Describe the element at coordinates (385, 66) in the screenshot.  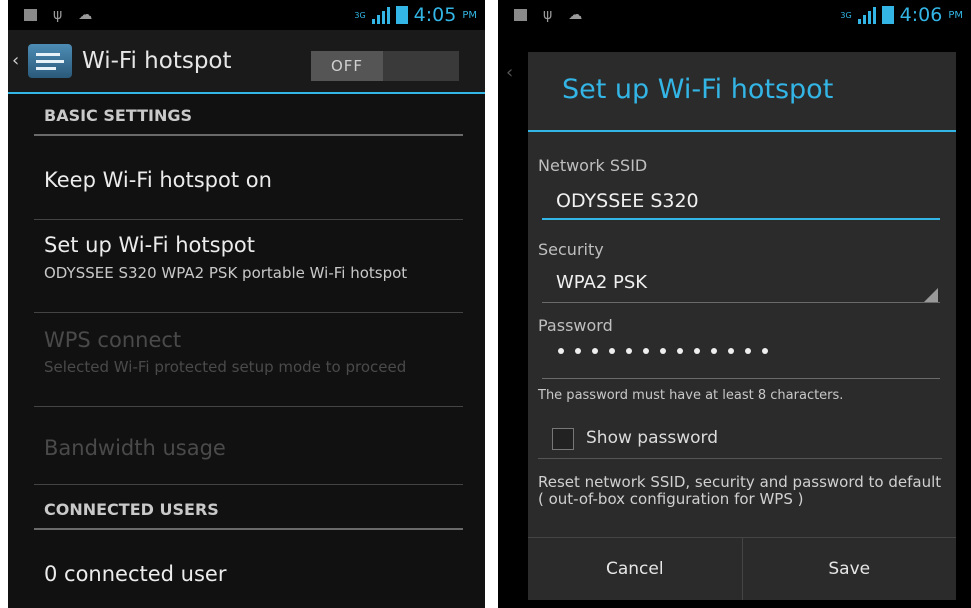
I see `hotspot-toggle: OFF` at that location.